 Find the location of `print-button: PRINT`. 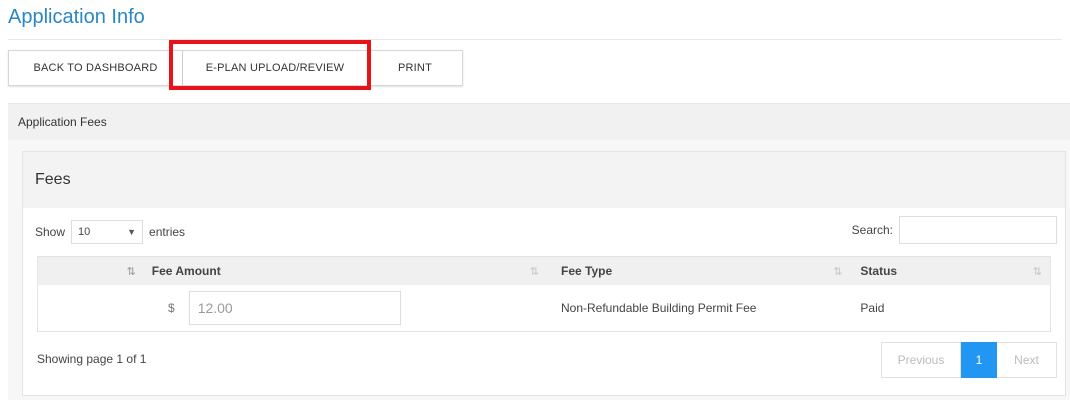

print-button: PRINT is located at coordinates (415, 68).